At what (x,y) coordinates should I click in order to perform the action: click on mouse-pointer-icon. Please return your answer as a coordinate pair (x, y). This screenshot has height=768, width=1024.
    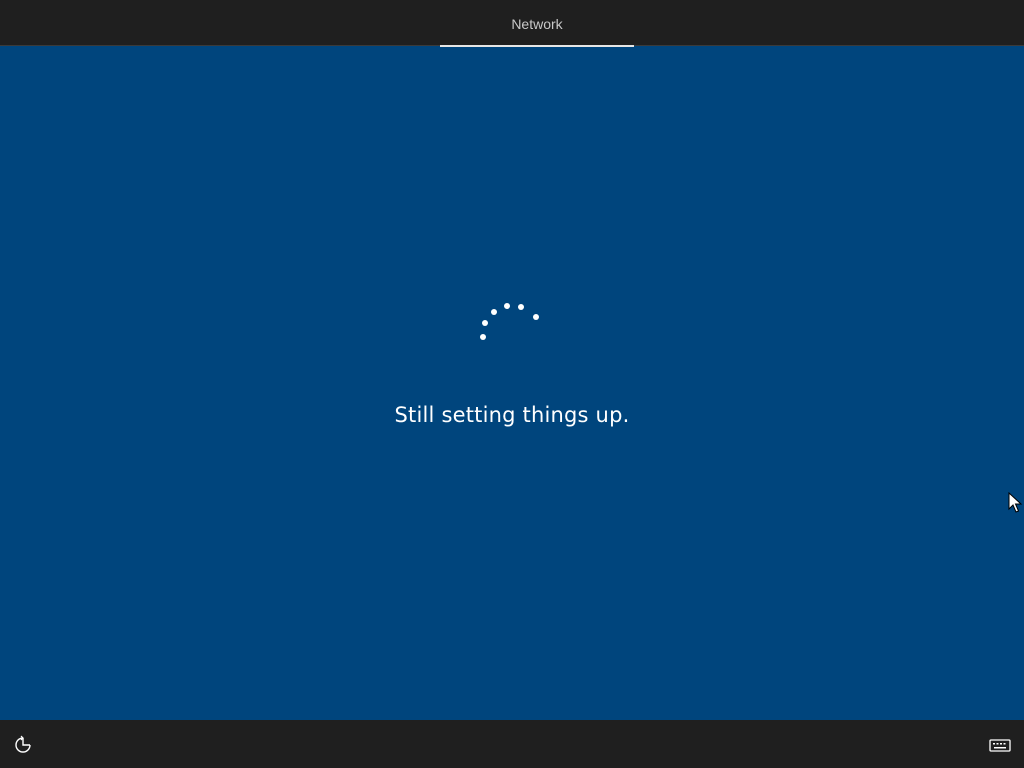
    Looking at the image, I should click on (1016, 502).